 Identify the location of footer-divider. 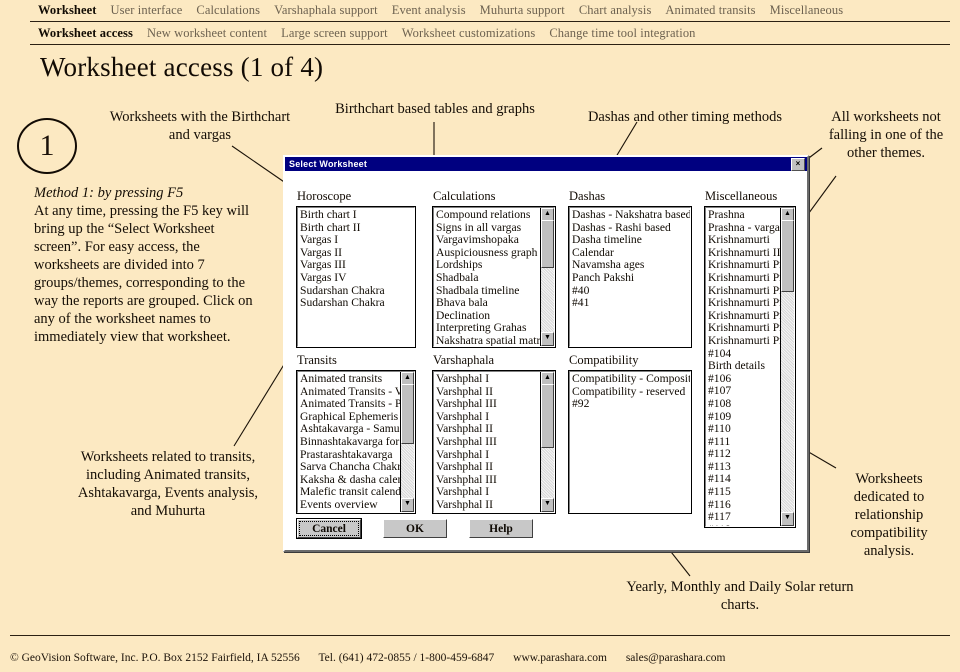
(480, 635).